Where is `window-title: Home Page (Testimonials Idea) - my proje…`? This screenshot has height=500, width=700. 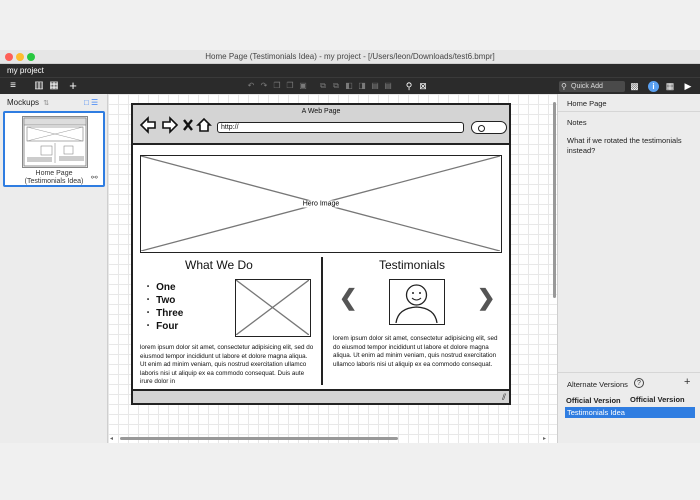
window-title: Home Page (Testimonials Idea) - my proje… is located at coordinates (350, 56).